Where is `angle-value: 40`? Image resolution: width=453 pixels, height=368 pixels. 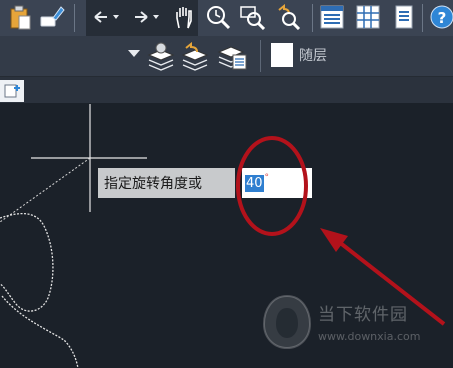 angle-value: 40 is located at coordinates (254, 183).